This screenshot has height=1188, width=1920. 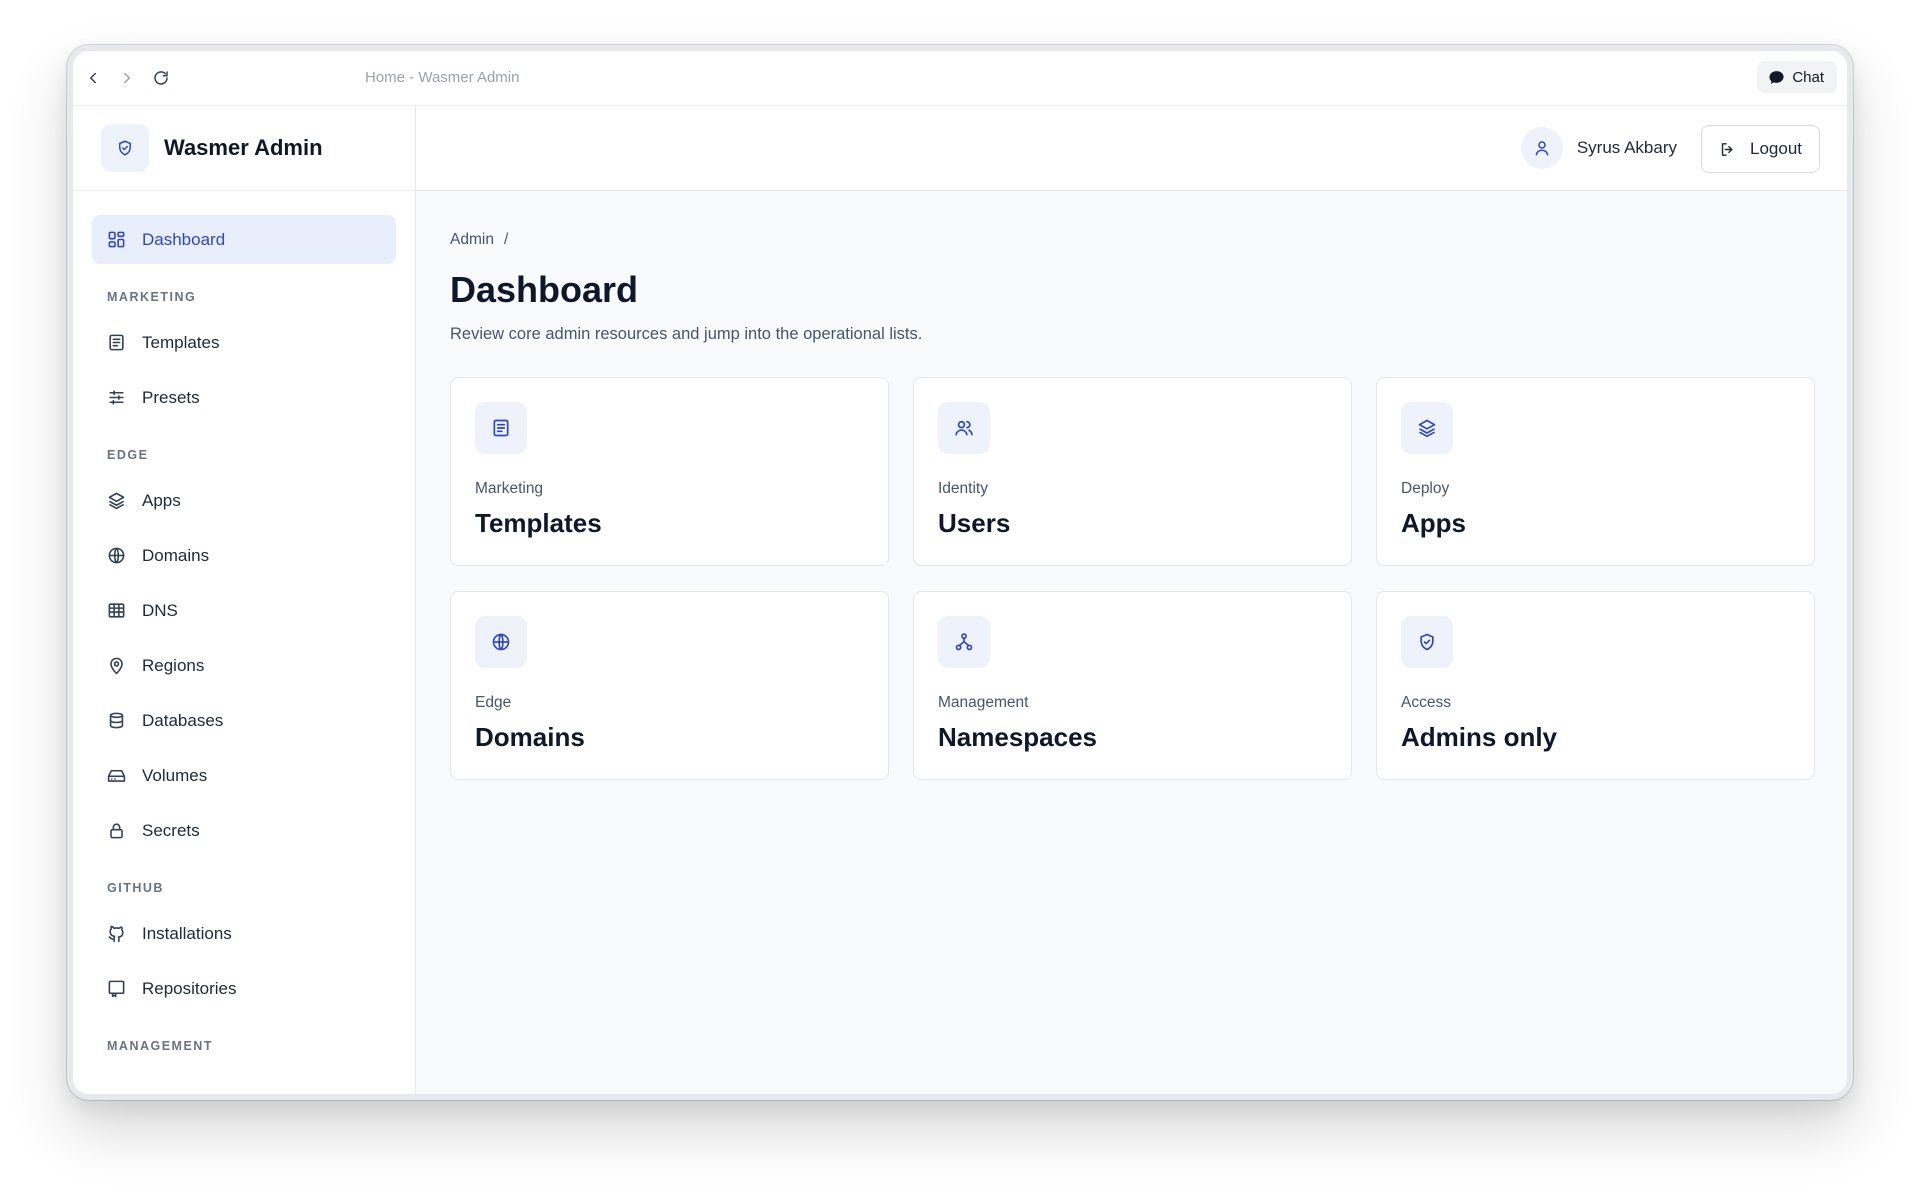 What do you see at coordinates (1808, 77) in the screenshot?
I see `chat-label: Chat` at bounding box center [1808, 77].